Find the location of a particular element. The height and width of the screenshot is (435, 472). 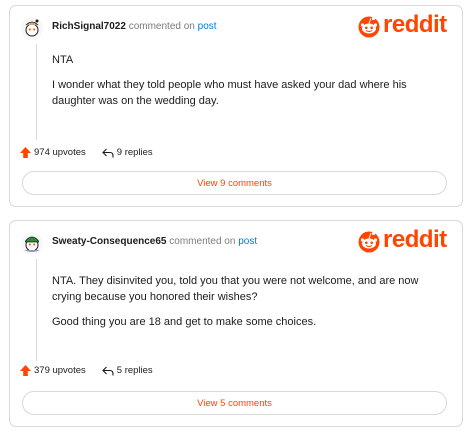

comment-paragraph: NTA is located at coordinates (63, 60).